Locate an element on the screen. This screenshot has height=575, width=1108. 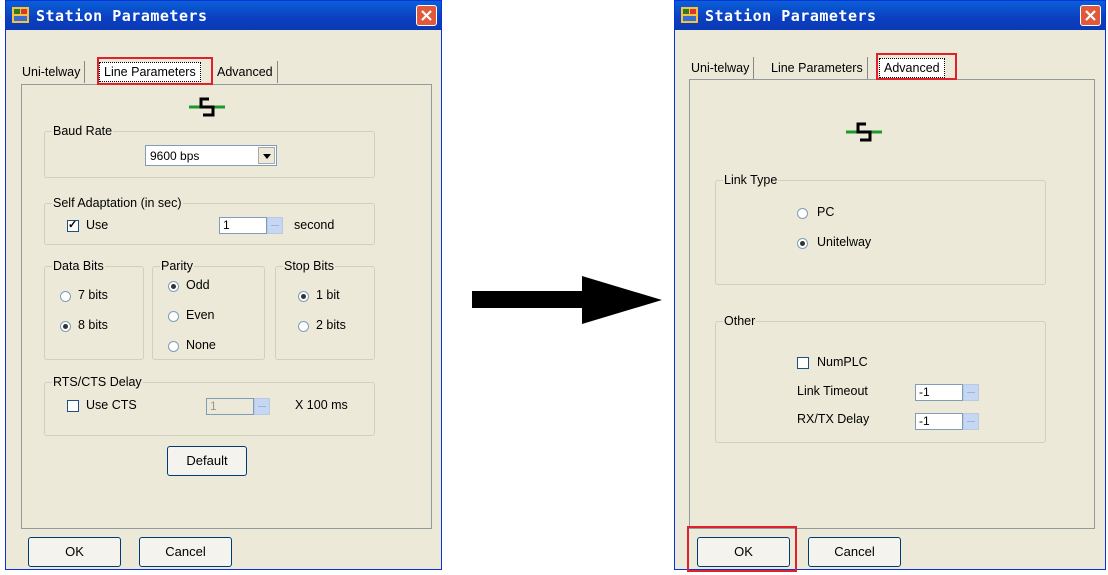
radio-8-bits-label: 8 bits is located at coordinates (93, 325).